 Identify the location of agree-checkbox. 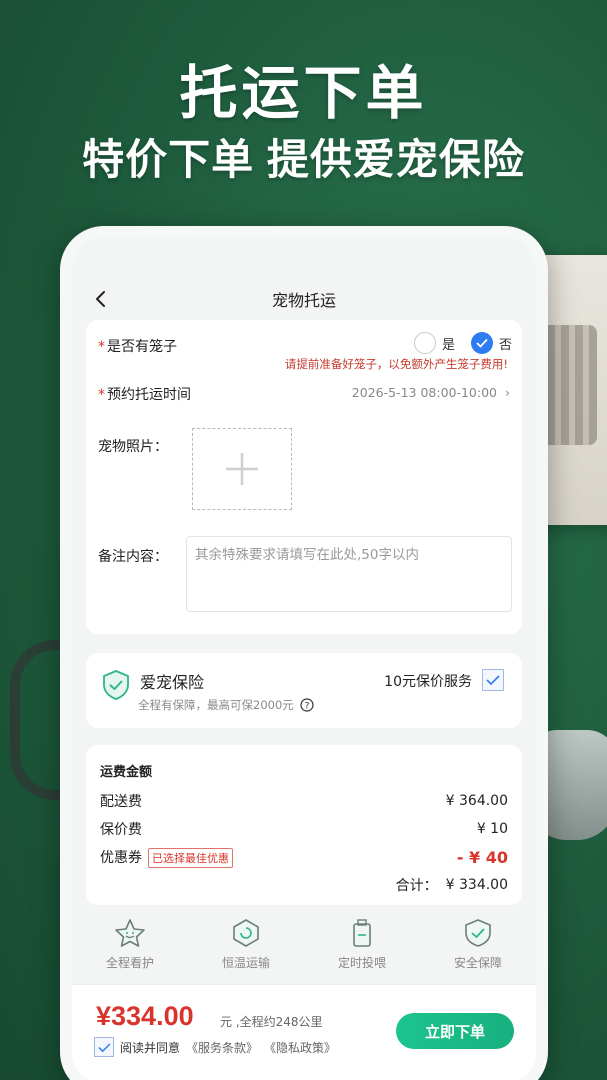
(104, 1047).